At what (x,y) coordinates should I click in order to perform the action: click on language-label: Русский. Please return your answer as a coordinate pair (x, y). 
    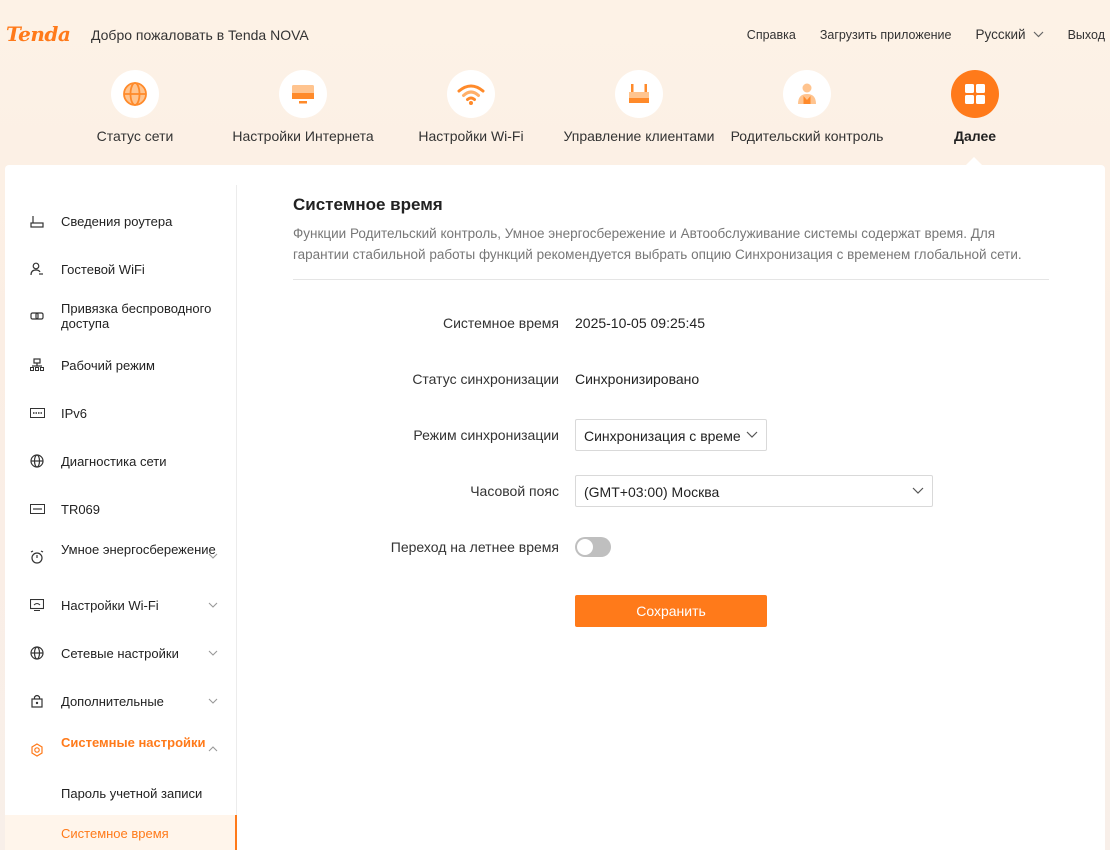
    Looking at the image, I should click on (1000, 34).